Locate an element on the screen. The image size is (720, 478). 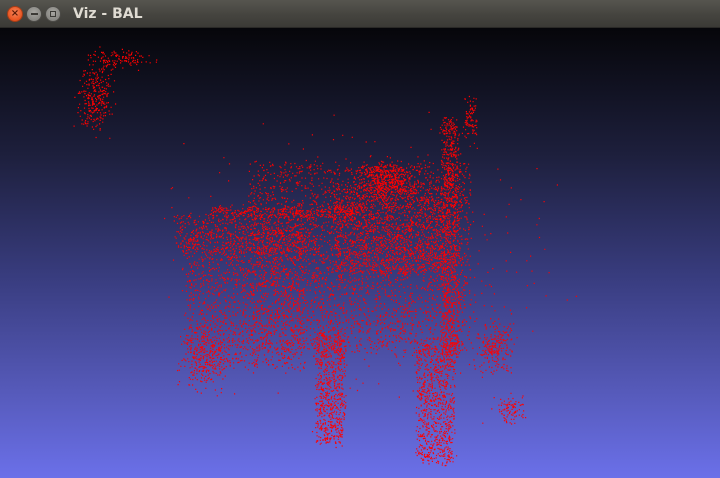
maximize-button is located at coordinates (53, 14).